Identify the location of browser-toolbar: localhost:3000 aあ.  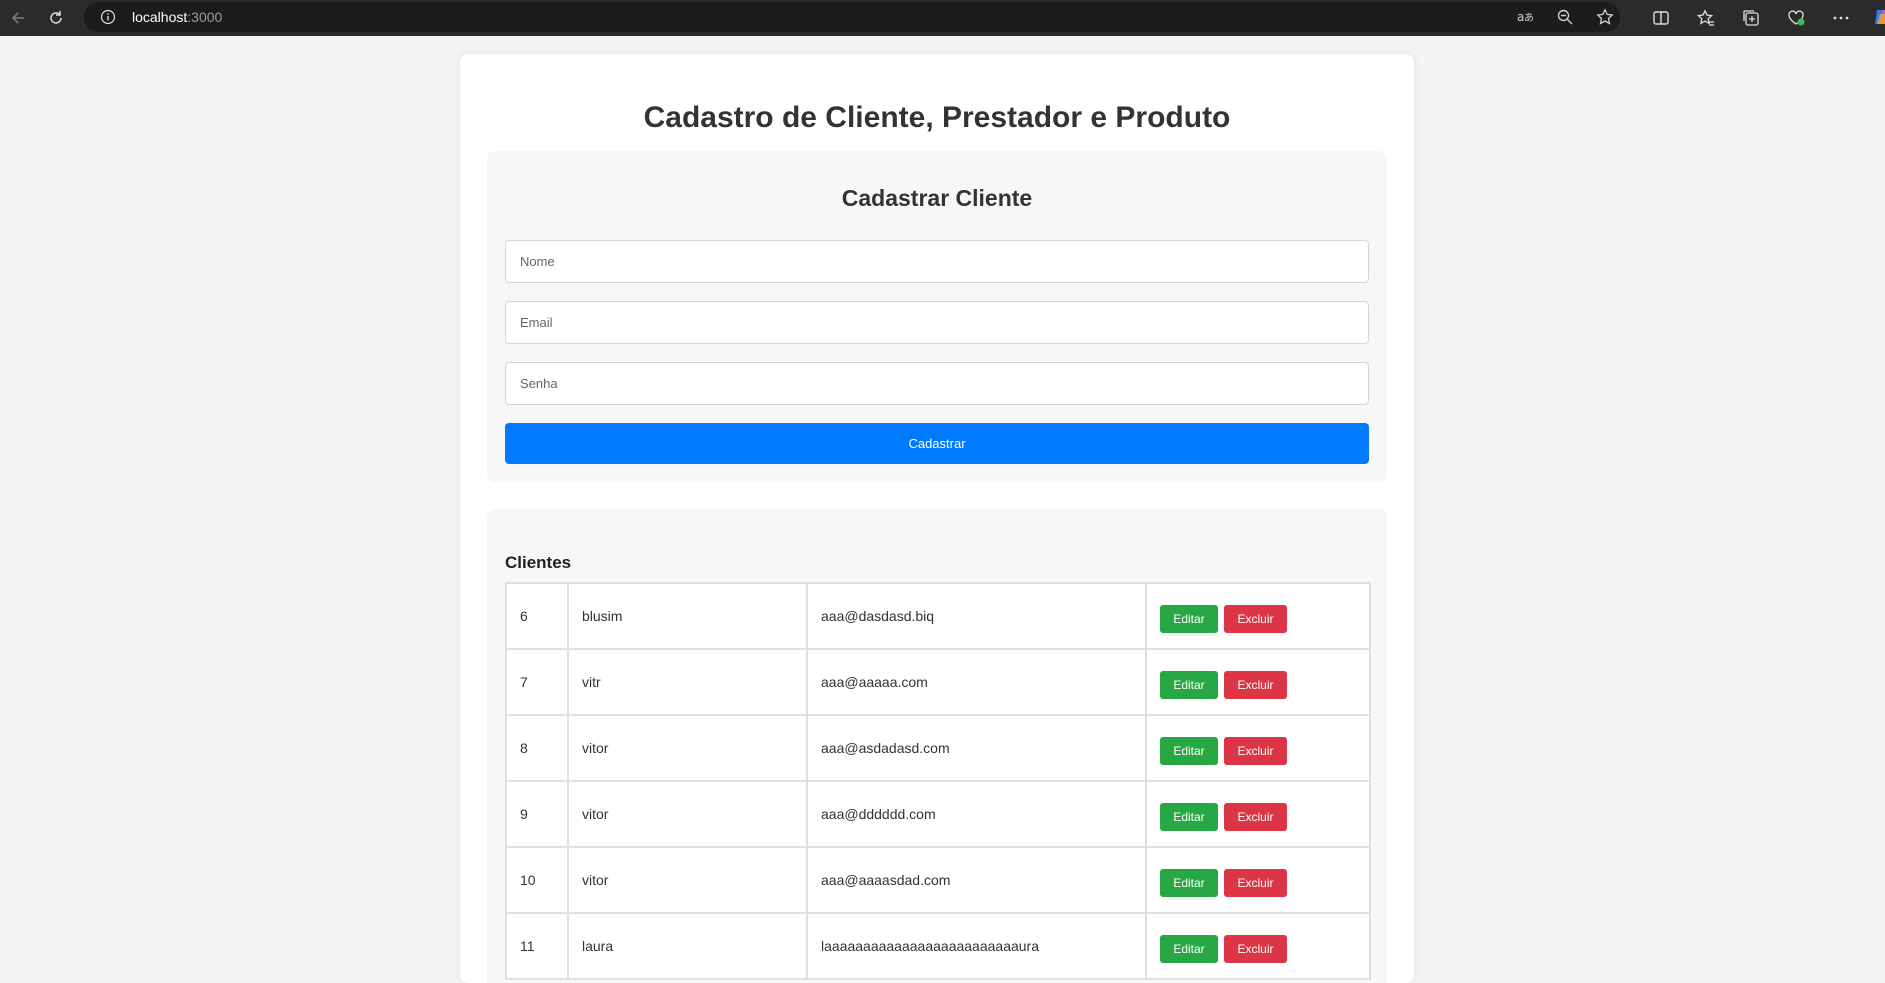
(942, 18).